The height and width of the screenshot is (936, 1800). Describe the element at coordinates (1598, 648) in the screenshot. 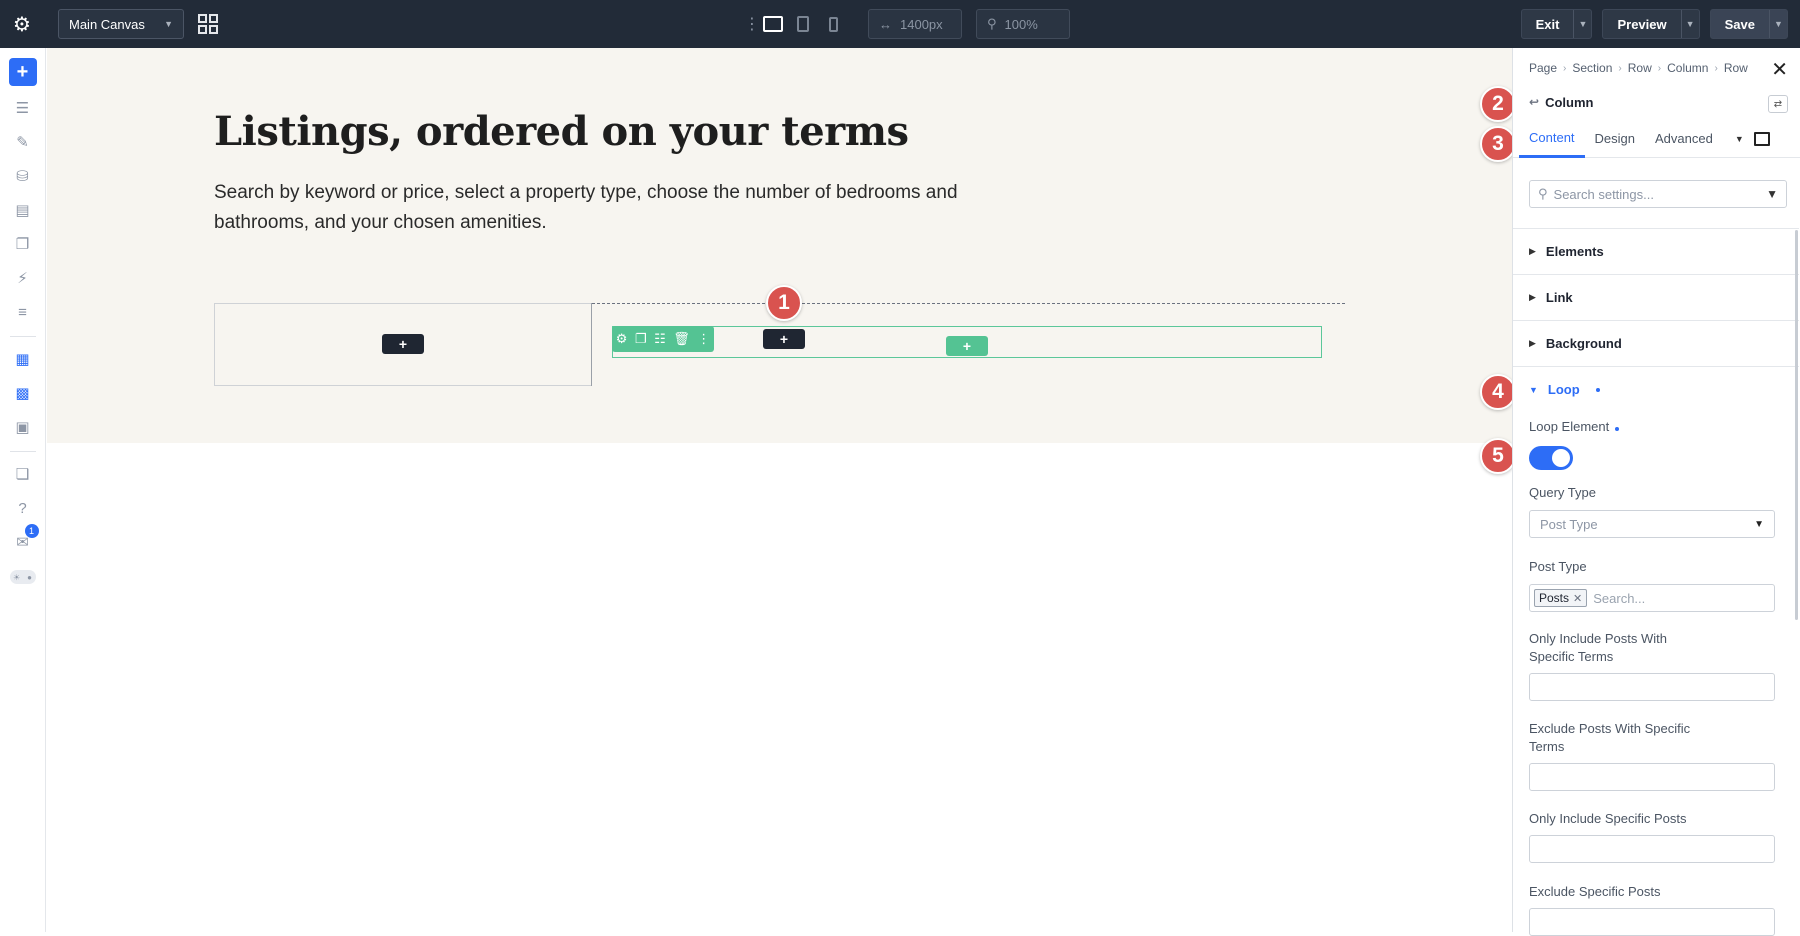

I see `only-include-terms-label: Only Include Posts With Specific Terms` at that location.